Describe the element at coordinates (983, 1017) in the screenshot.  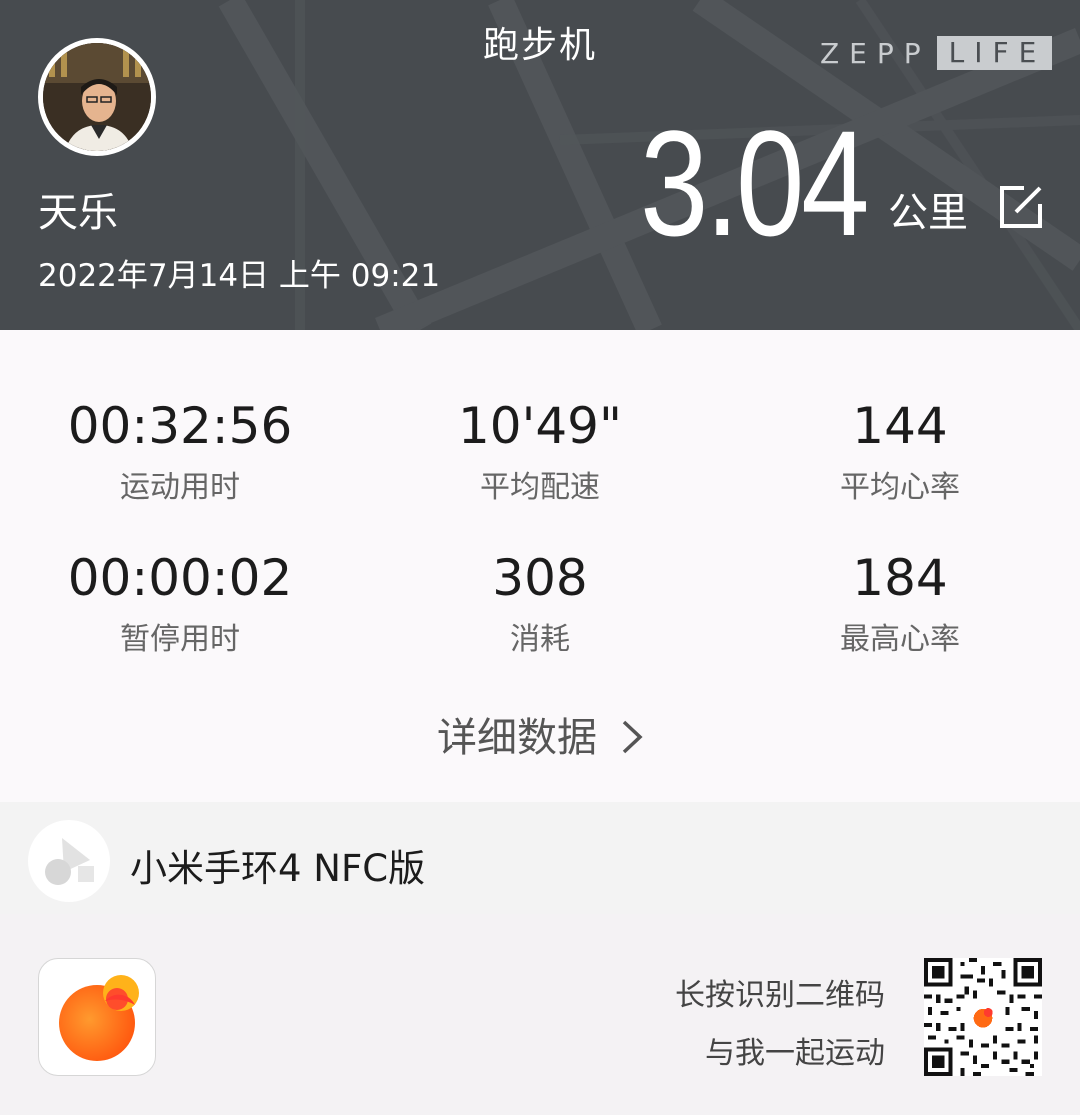
I see `qr-code-icon` at that location.